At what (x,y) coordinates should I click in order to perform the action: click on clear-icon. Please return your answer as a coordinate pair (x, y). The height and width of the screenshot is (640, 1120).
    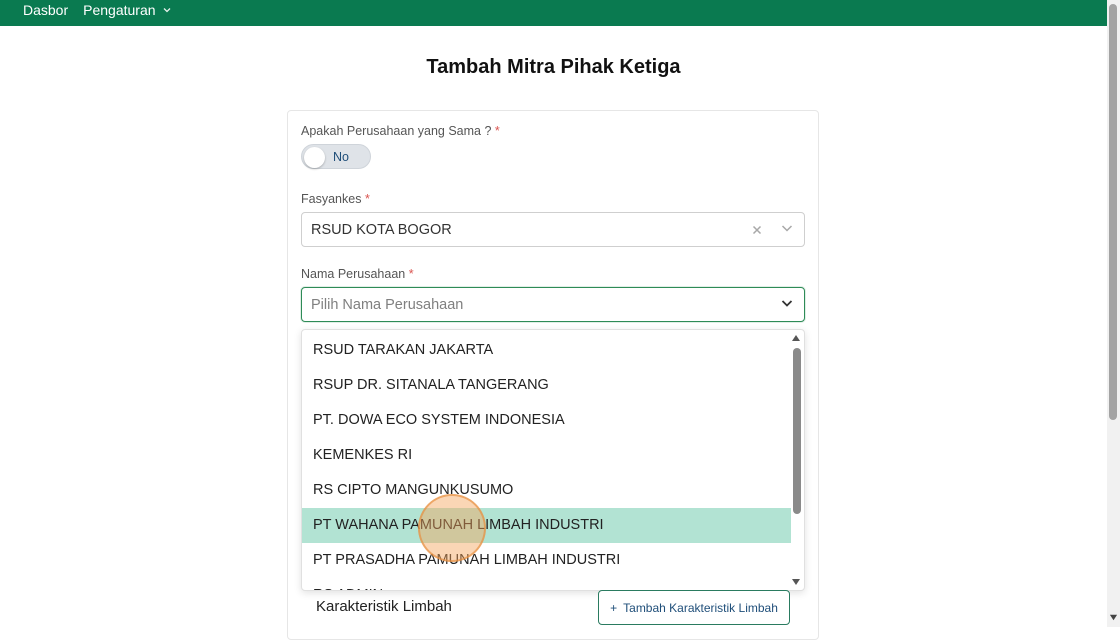
    Looking at the image, I should click on (757, 230).